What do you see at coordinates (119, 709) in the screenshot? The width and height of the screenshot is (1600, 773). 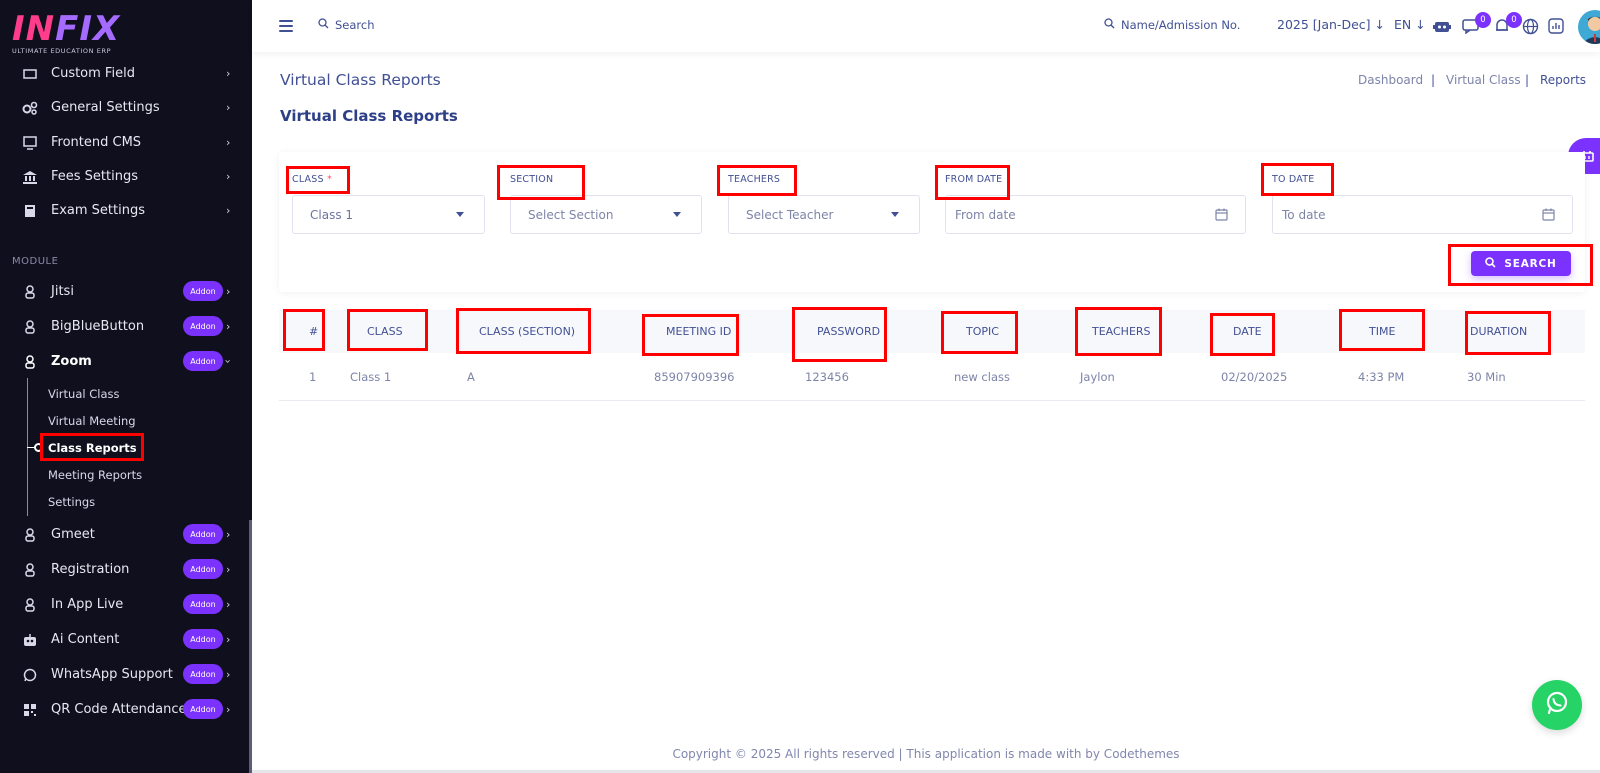 I see `sidebar-item-label: QR Code Attendance` at bounding box center [119, 709].